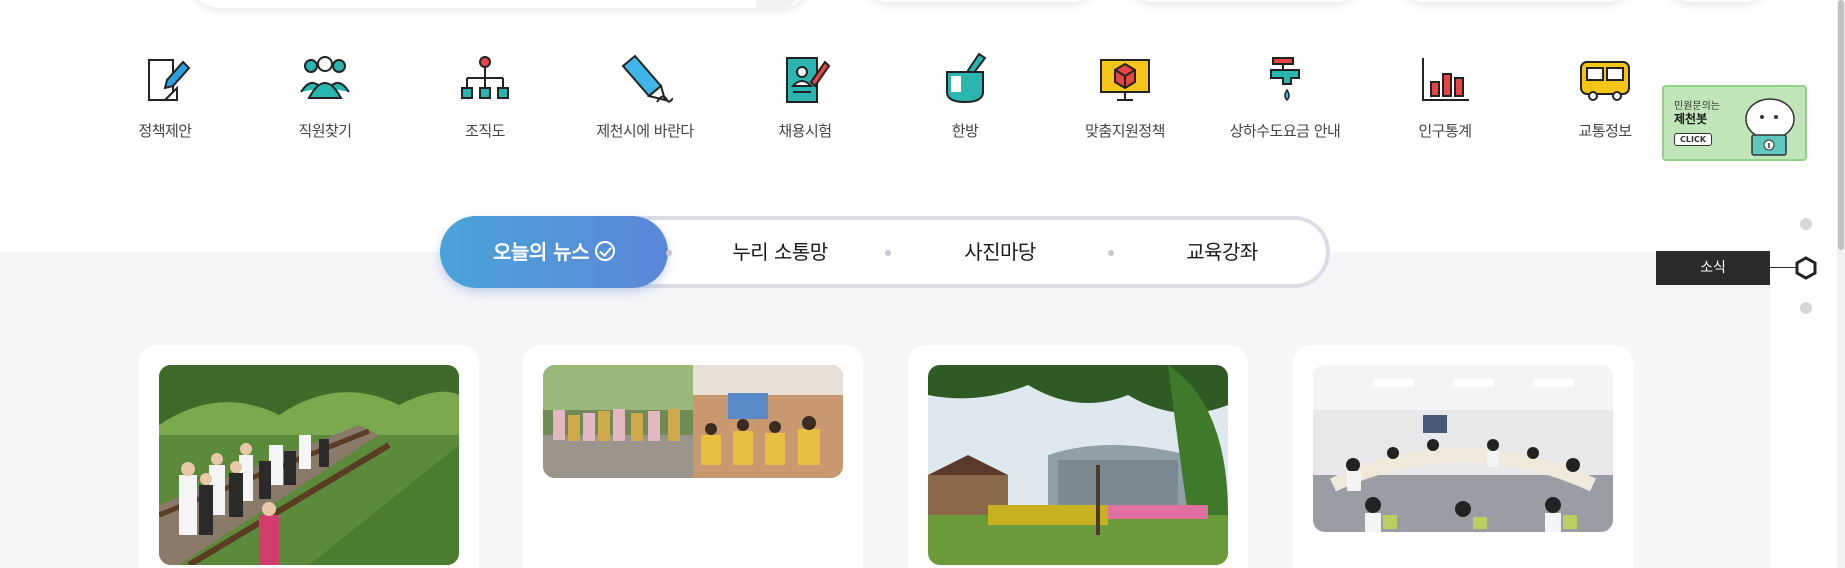 The height and width of the screenshot is (568, 1845). I want to click on quick-item-org-chart: 조직도, so click(485, 96).